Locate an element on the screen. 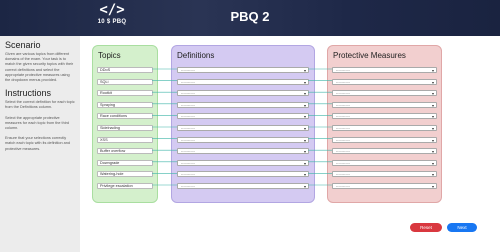  scenario-heading: Scenario is located at coordinates (23, 45).